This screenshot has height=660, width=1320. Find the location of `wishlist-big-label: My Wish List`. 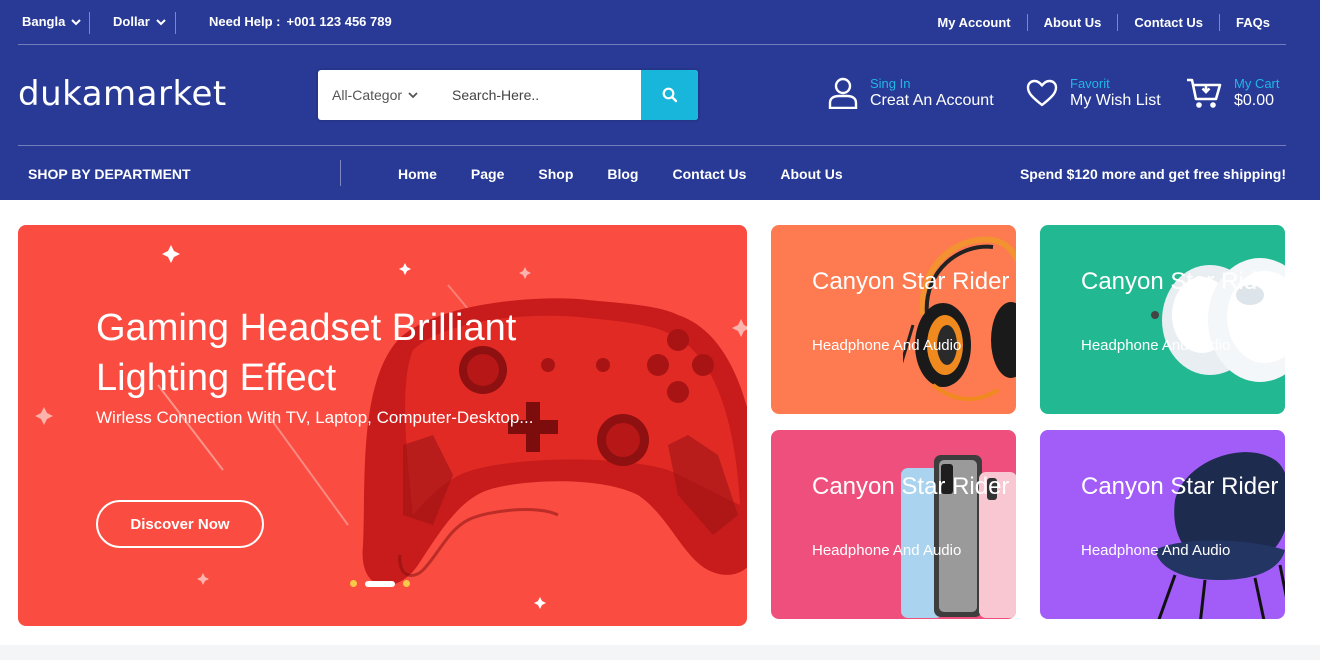

wishlist-big-label: My Wish List is located at coordinates (1115, 100).